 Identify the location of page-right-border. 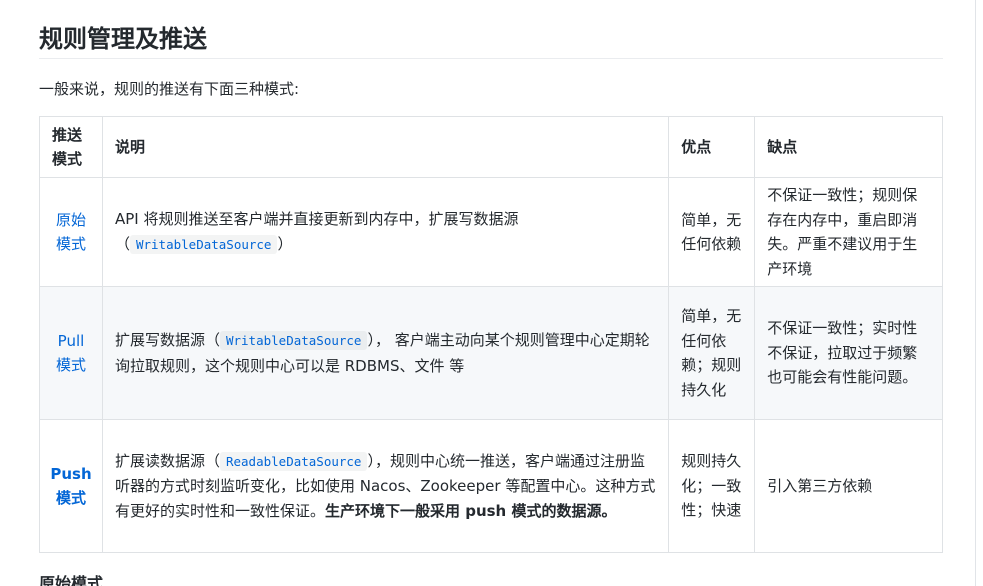
(975, 293).